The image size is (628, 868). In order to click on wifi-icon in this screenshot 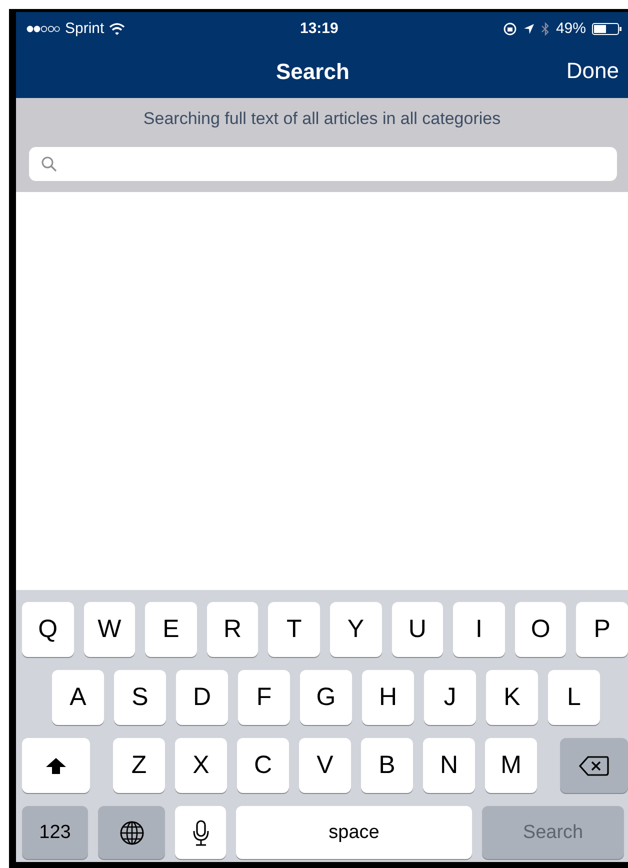, I will do `click(117, 28)`.